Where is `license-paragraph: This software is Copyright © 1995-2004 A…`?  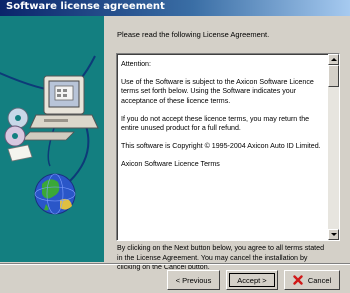 license-paragraph: This software is Copyright © 1995-2004 A… is located at coordinates (221, 146).